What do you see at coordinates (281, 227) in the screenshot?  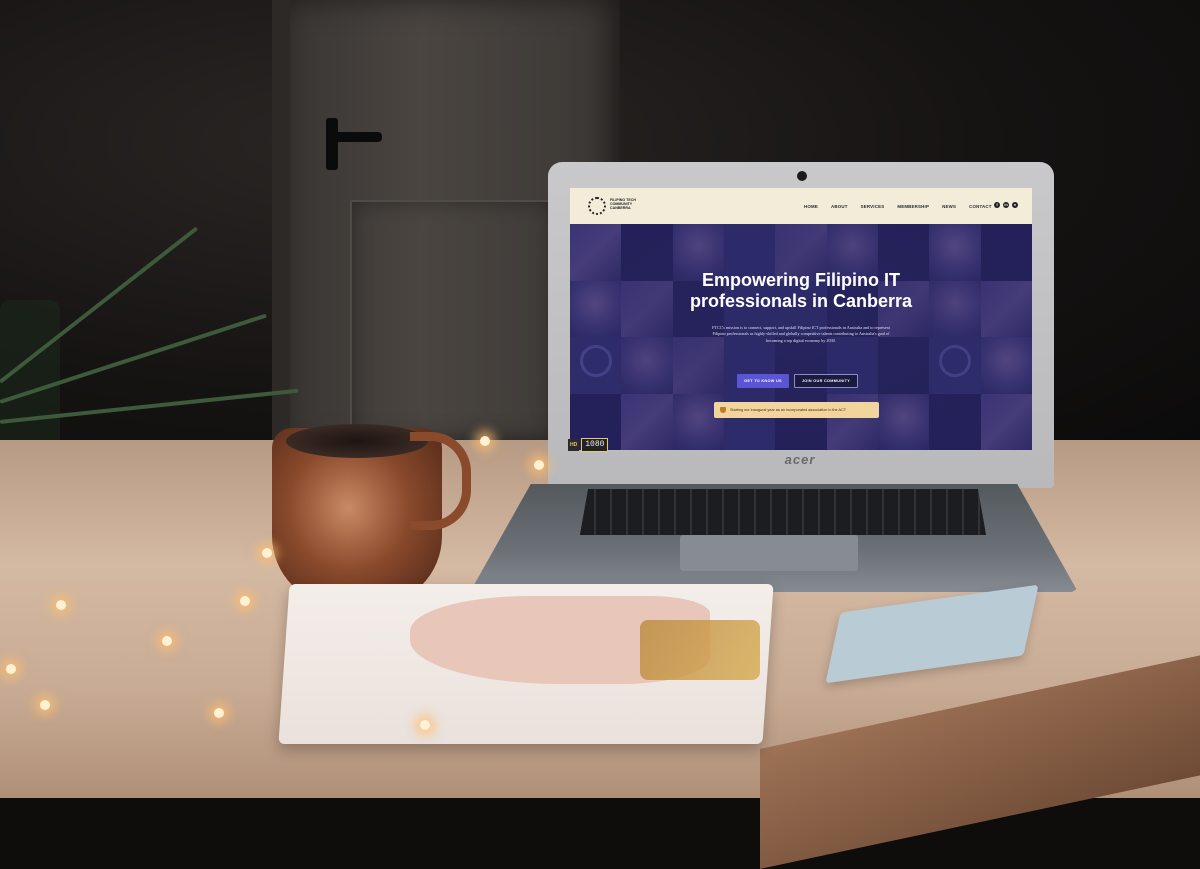 I see `door-frame` at bounding box center [281, 227].